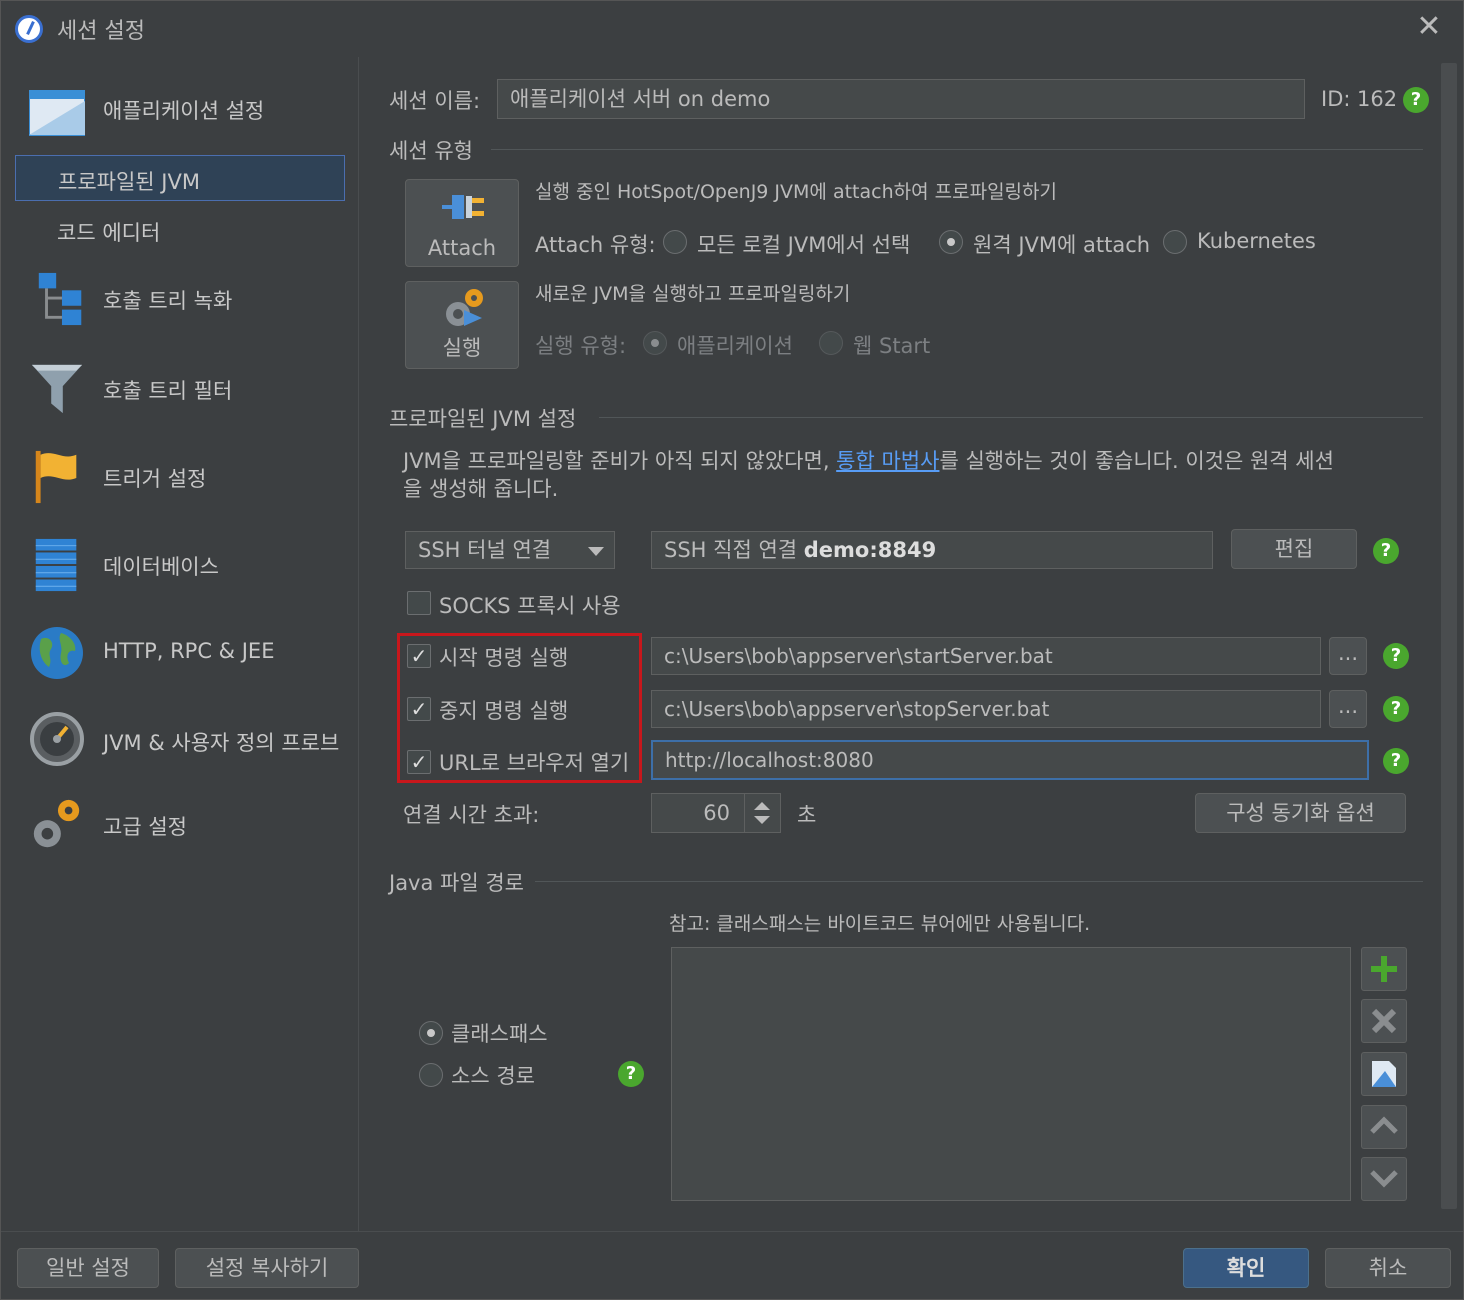 The image size is (1464, 1300). I want to click on window-title: 세션 설정, so click(101, 31).